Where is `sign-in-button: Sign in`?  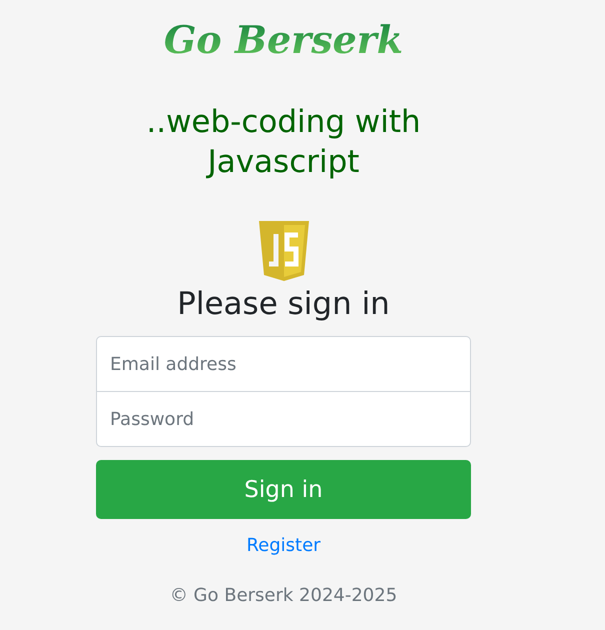 sign-in-button: Sign in is located at coordinates (283, 489).